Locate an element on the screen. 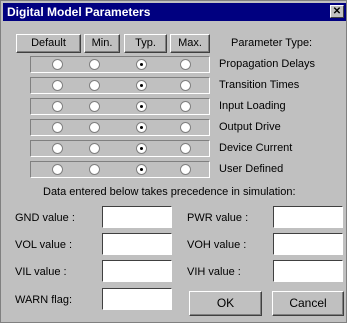 This screenshot has width=349, height=325. title-bar: Digital Model Parameters ✕ is located at coordinates (174, 12).